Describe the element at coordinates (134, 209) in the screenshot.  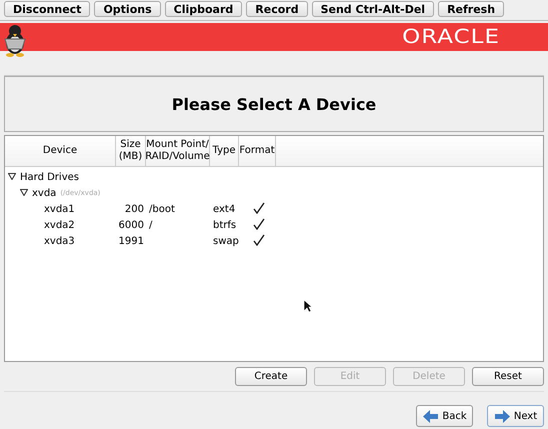
I see `size-cell: 200` at that location.